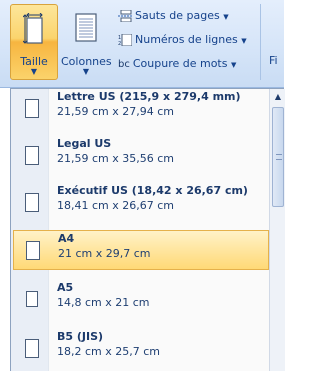  Describe the element at coordinates (116, 111) in the screenshot. I see `item-dims: 21,59 cm x 27,94 cm` at that location.